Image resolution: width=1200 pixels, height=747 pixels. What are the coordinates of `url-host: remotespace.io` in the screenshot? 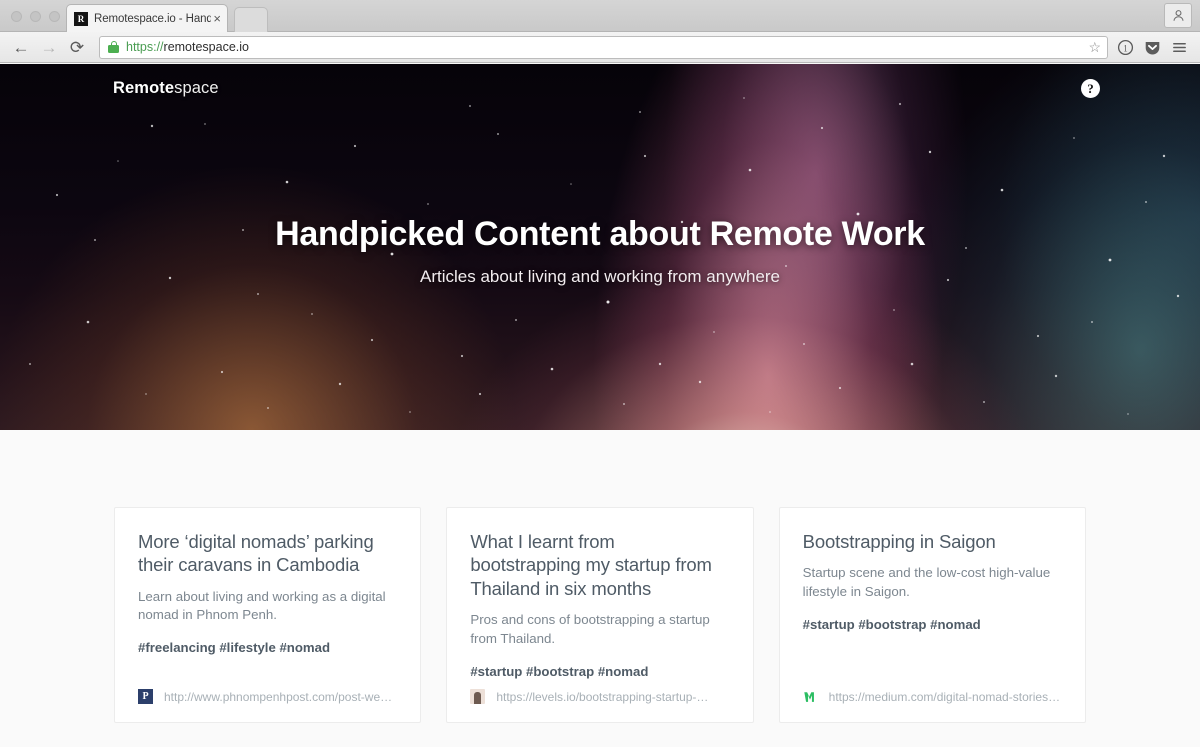 It's located at (206, 47).